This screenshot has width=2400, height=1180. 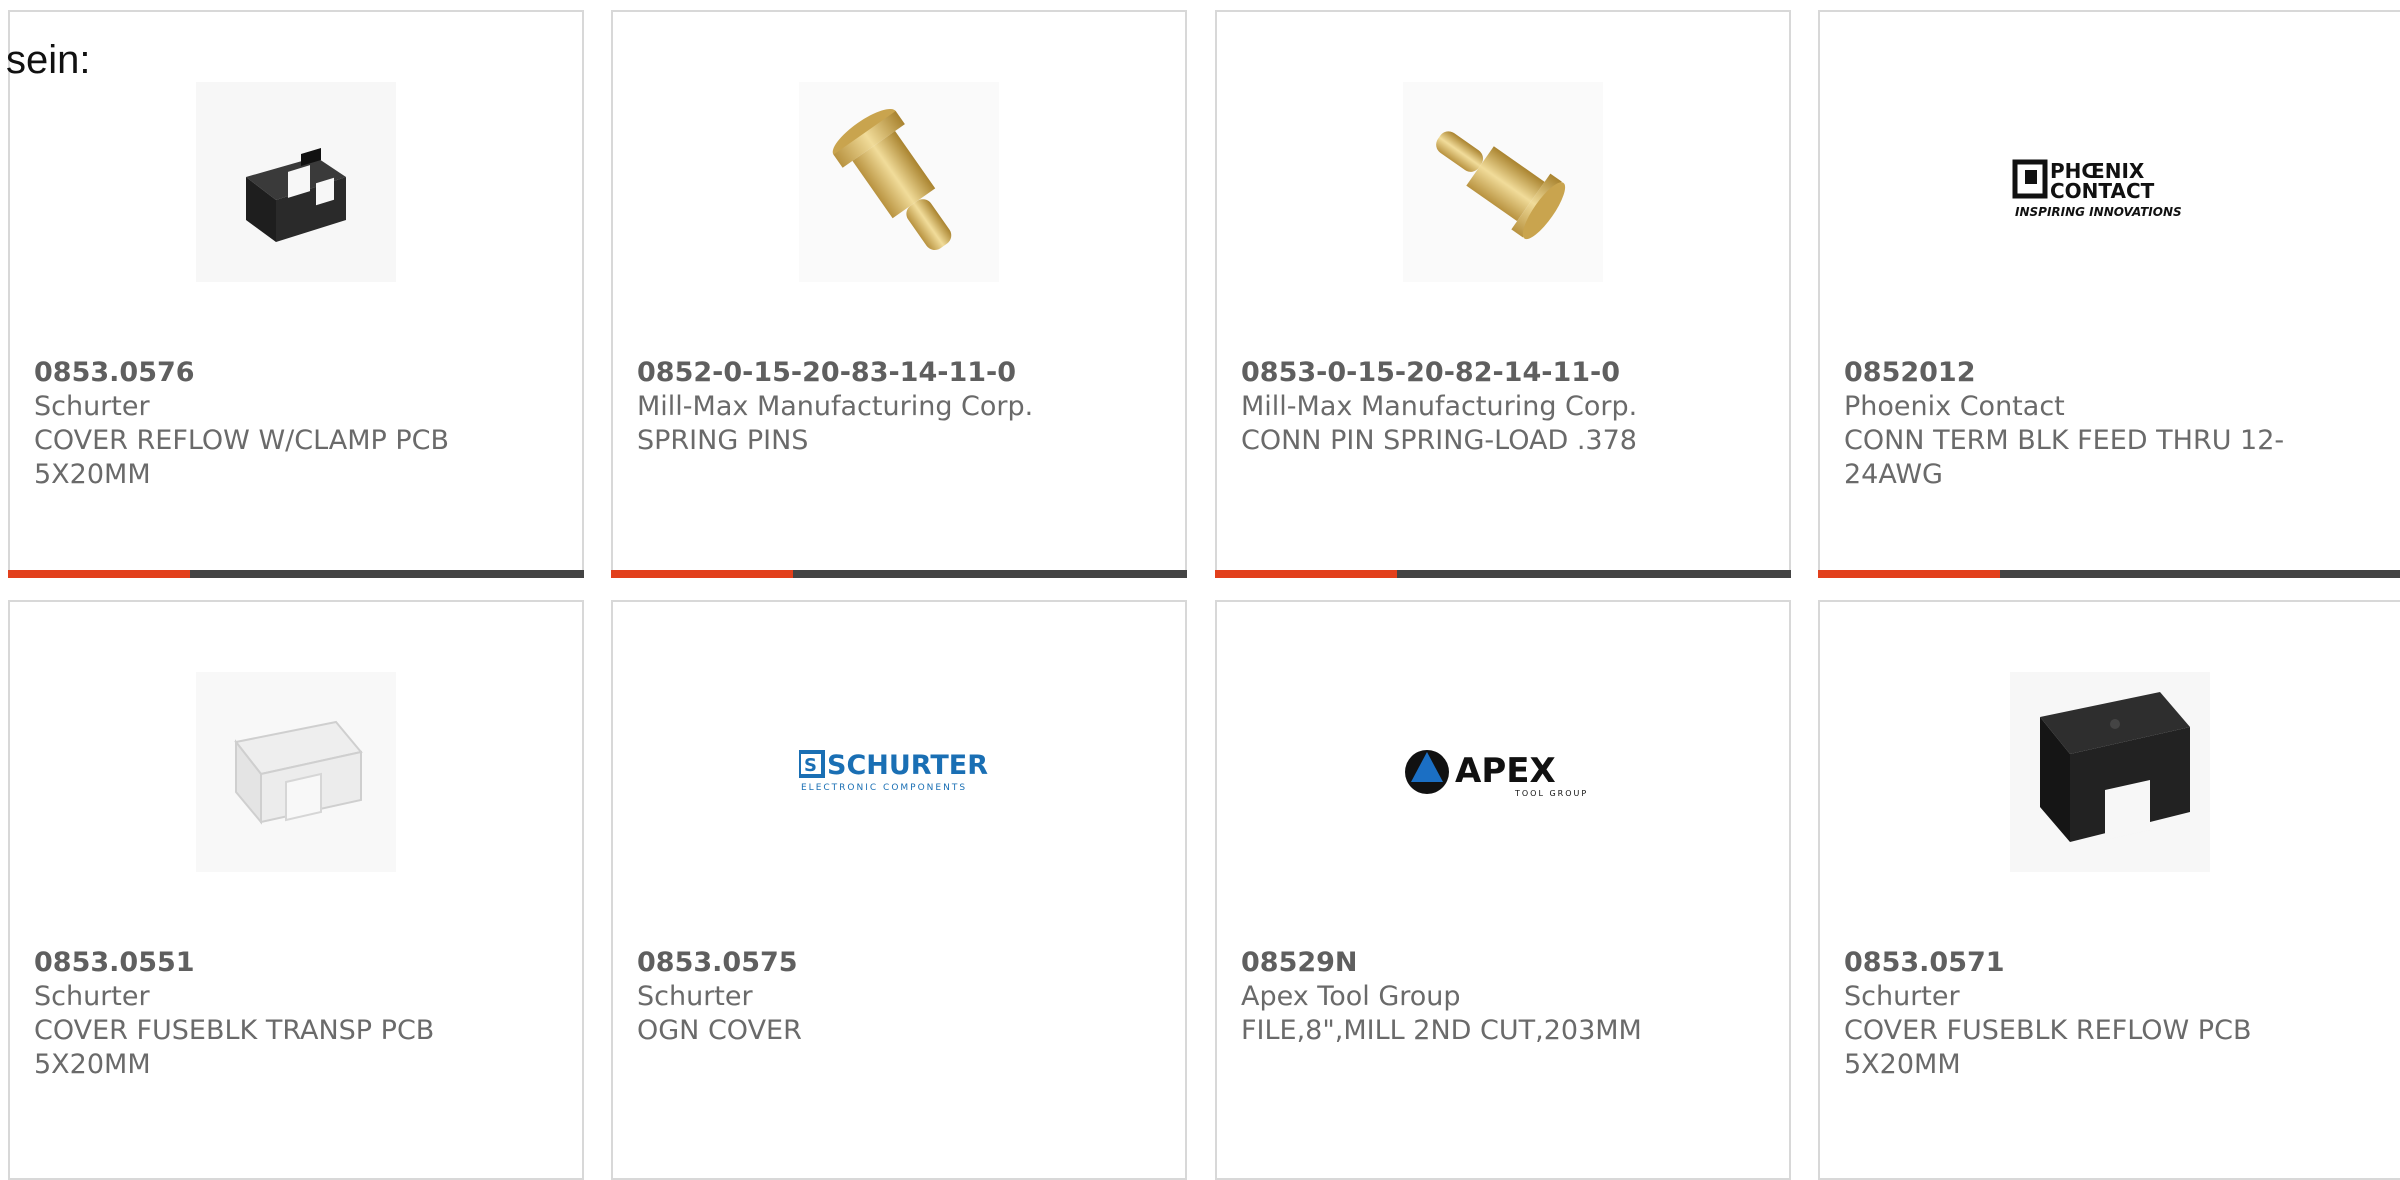 What do you see at coordinates (884, 788) in the screenshot?
I see `logo-tagline: ELECTRONIC COMPONENTS` at bounding box center [884, 788].